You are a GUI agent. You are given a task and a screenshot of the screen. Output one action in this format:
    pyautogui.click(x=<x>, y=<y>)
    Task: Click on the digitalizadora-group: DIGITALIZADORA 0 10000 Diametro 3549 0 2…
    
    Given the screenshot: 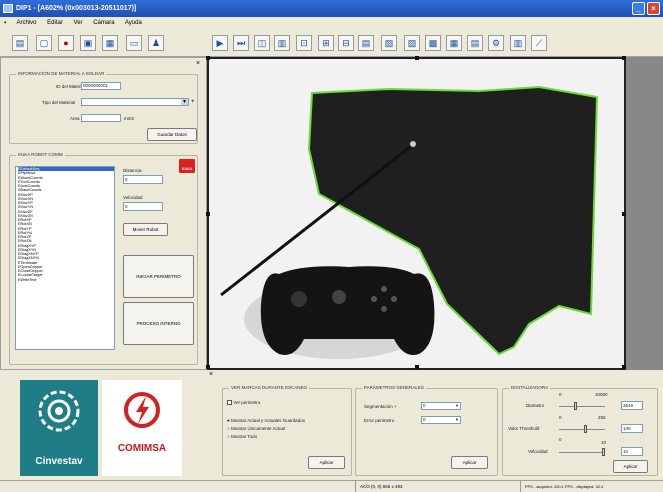 What is the action you would take?
    pyautogui.click(x=580, y=430)
    